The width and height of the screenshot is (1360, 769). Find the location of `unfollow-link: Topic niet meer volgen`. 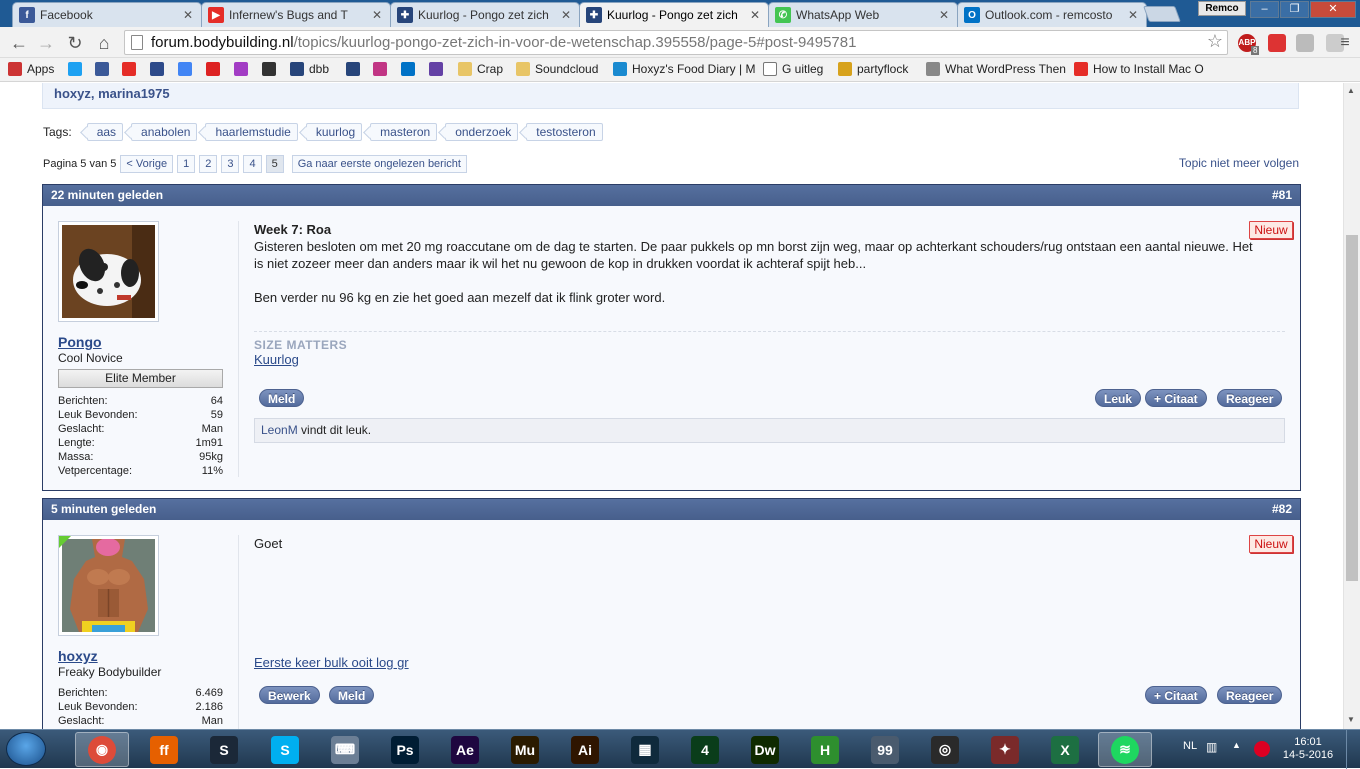

unfollow-link: Topic niet meer volgen is located at coordinates (1239, 163).